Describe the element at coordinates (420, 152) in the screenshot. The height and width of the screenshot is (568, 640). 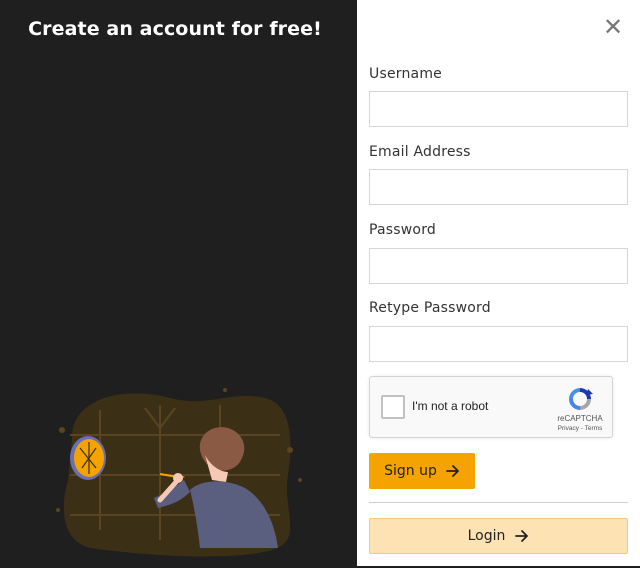
I see `email-label: Email Address` at that location.